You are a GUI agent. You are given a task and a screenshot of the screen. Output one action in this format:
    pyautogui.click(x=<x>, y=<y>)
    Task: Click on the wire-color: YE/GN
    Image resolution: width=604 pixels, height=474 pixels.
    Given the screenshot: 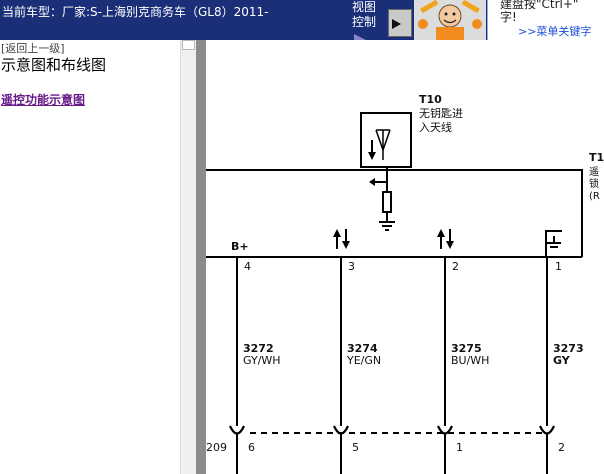 What is the action you would take?
    pyautogui.click(x=363, y=360)
    